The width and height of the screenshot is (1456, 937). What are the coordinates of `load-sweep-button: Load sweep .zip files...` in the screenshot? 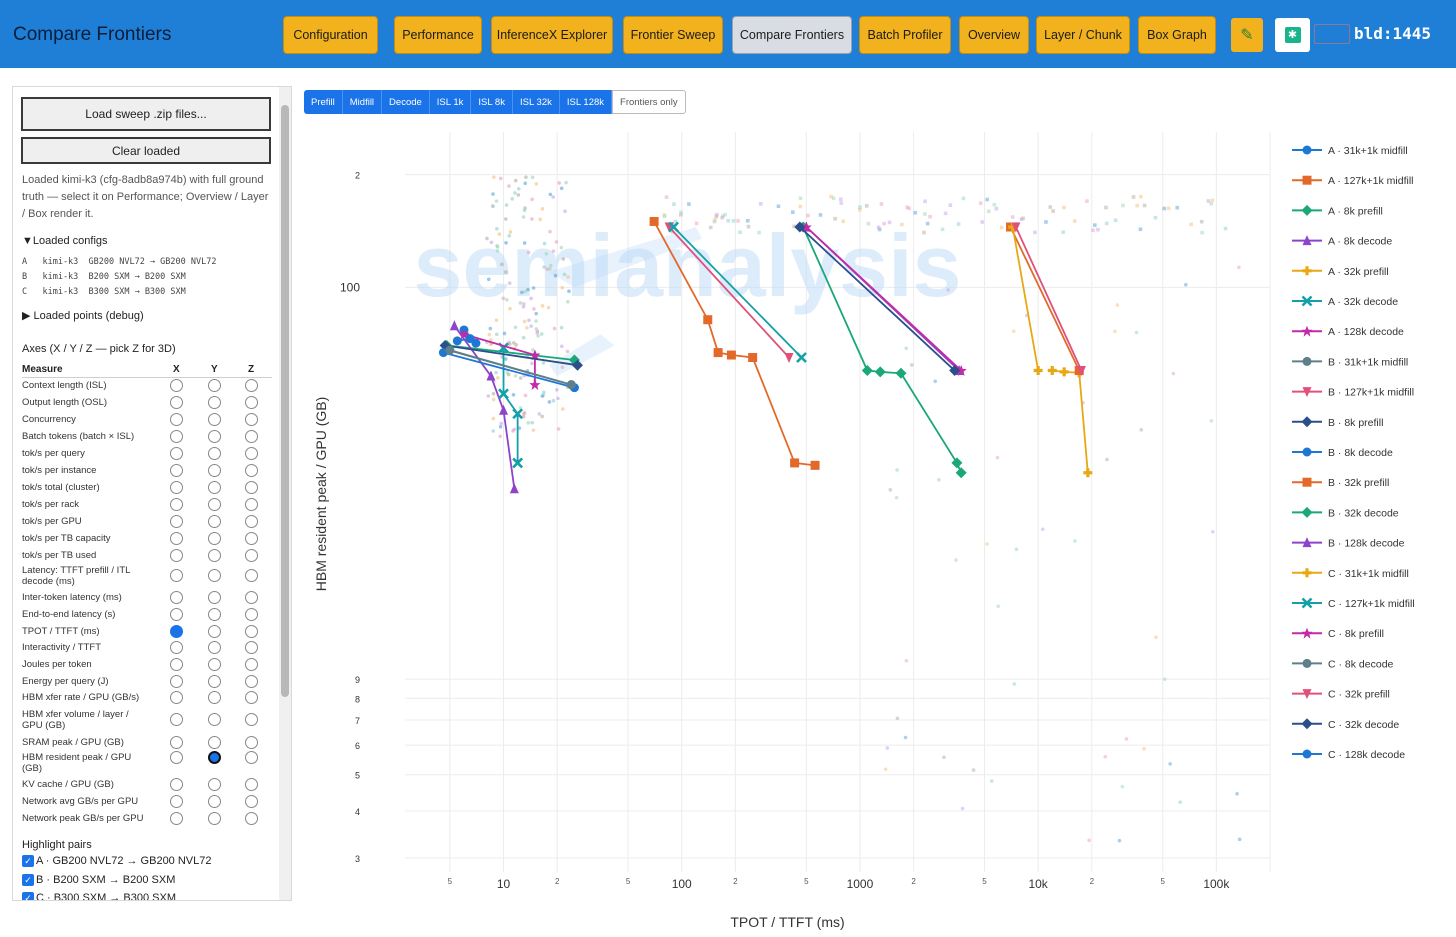 It's located at (146, 114).